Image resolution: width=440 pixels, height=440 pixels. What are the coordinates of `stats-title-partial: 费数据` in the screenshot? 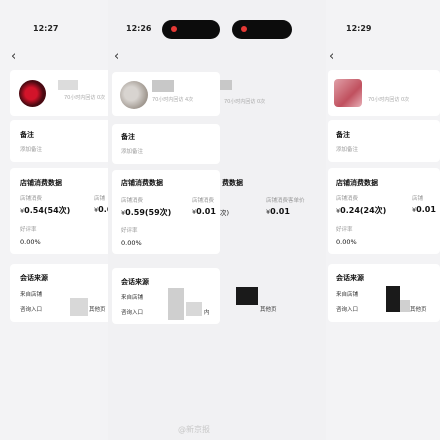 It's located at (232, 183).